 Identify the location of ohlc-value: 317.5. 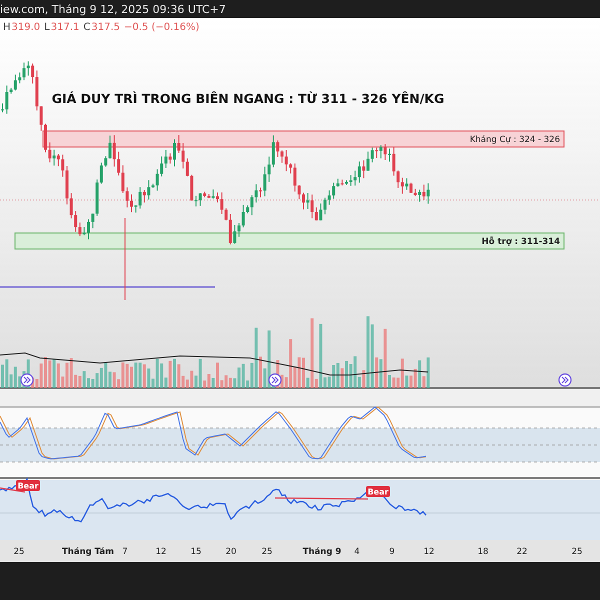
(105, 27).